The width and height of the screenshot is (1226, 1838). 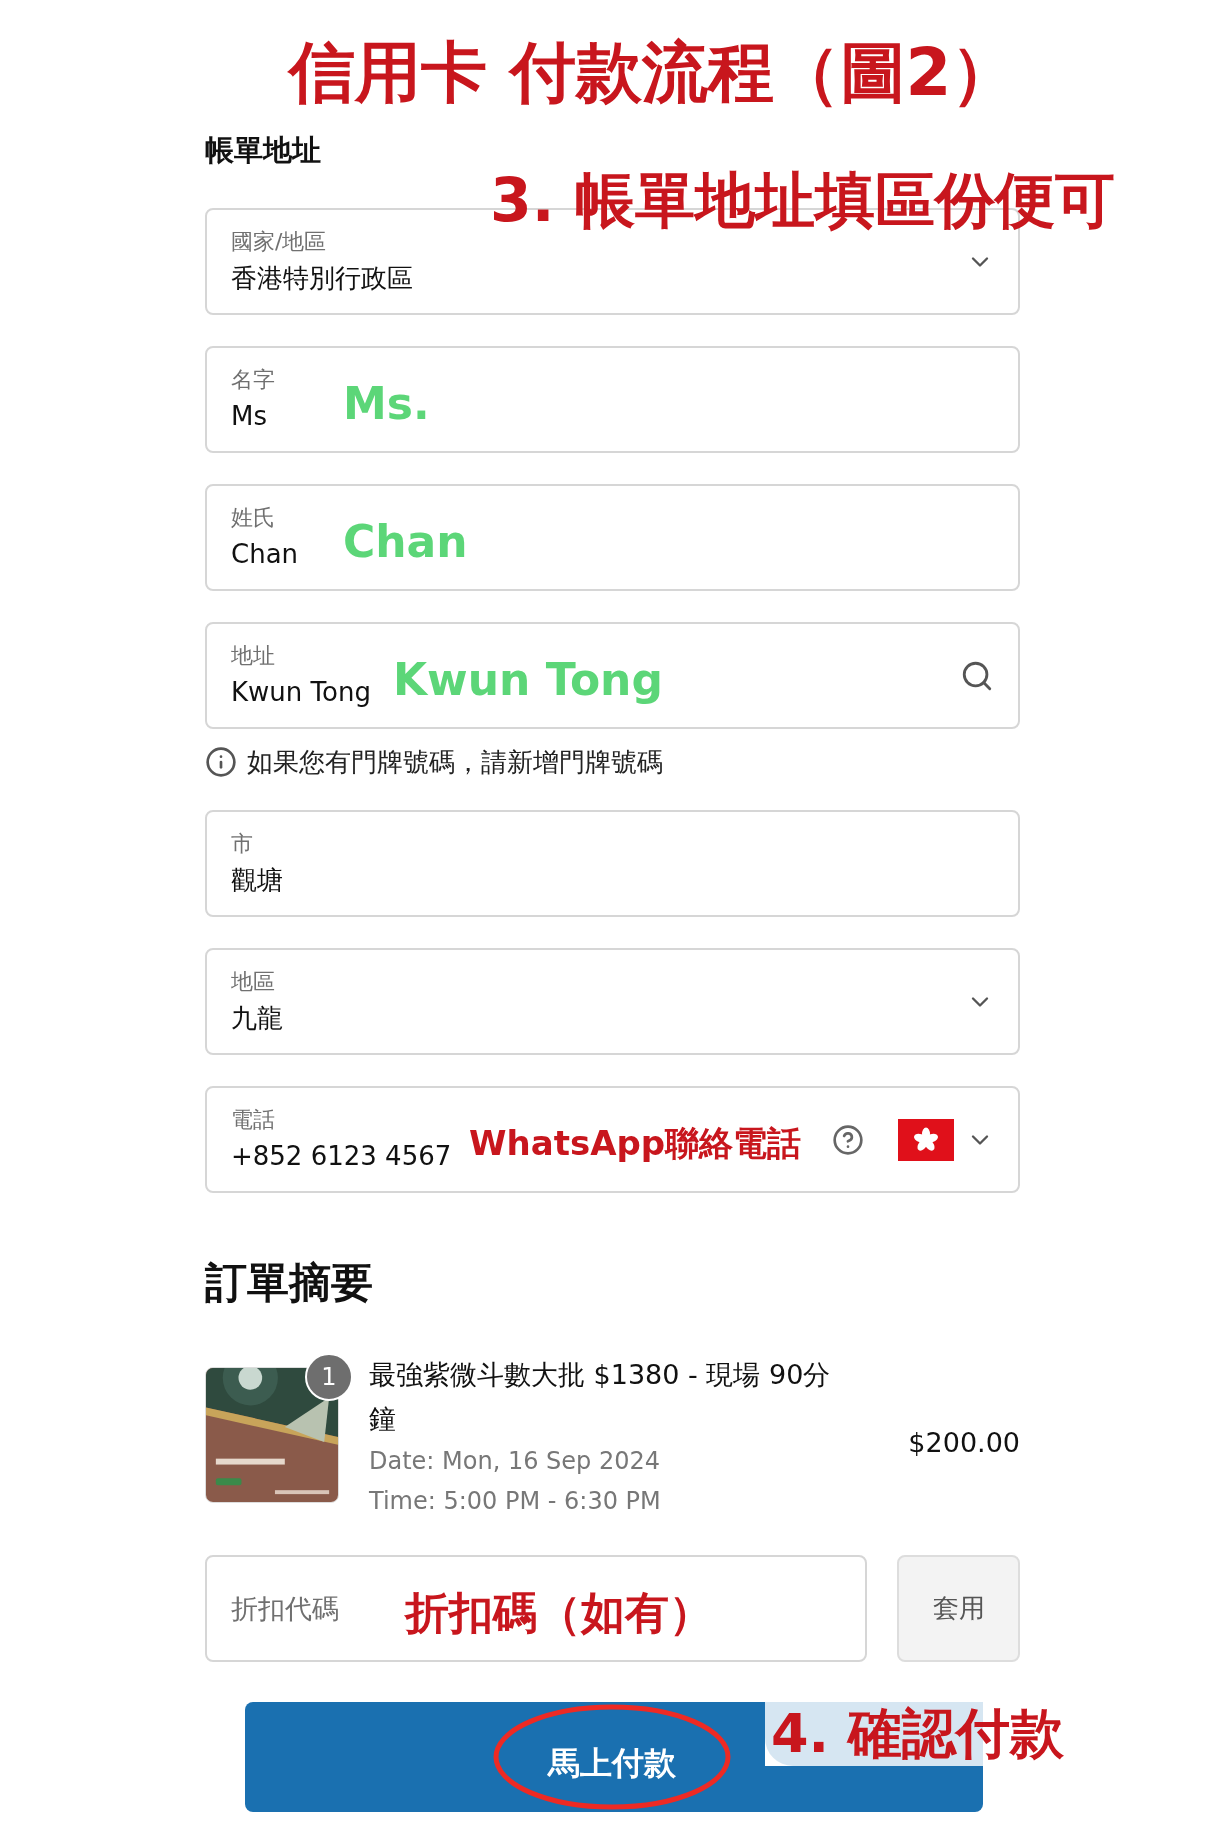 I want to click on field-label: 姓氏, so click(x=253, y=517).